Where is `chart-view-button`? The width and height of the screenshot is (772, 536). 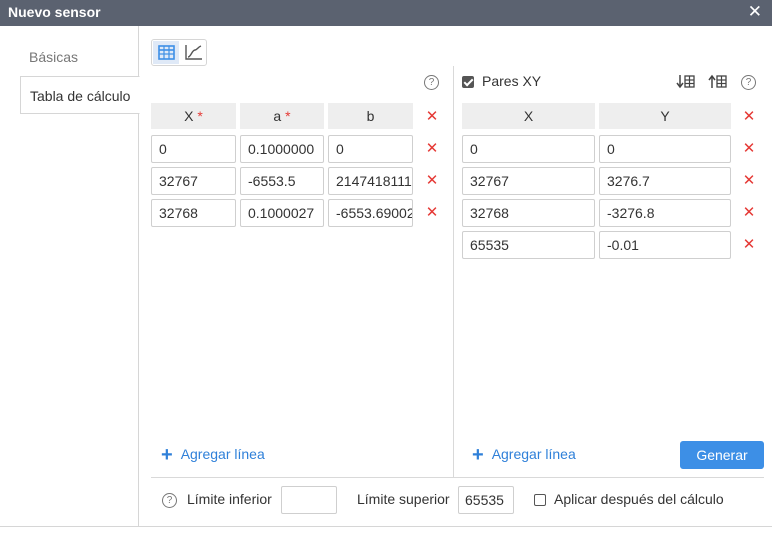 chart-view-button is located at coordinates (194, 52).